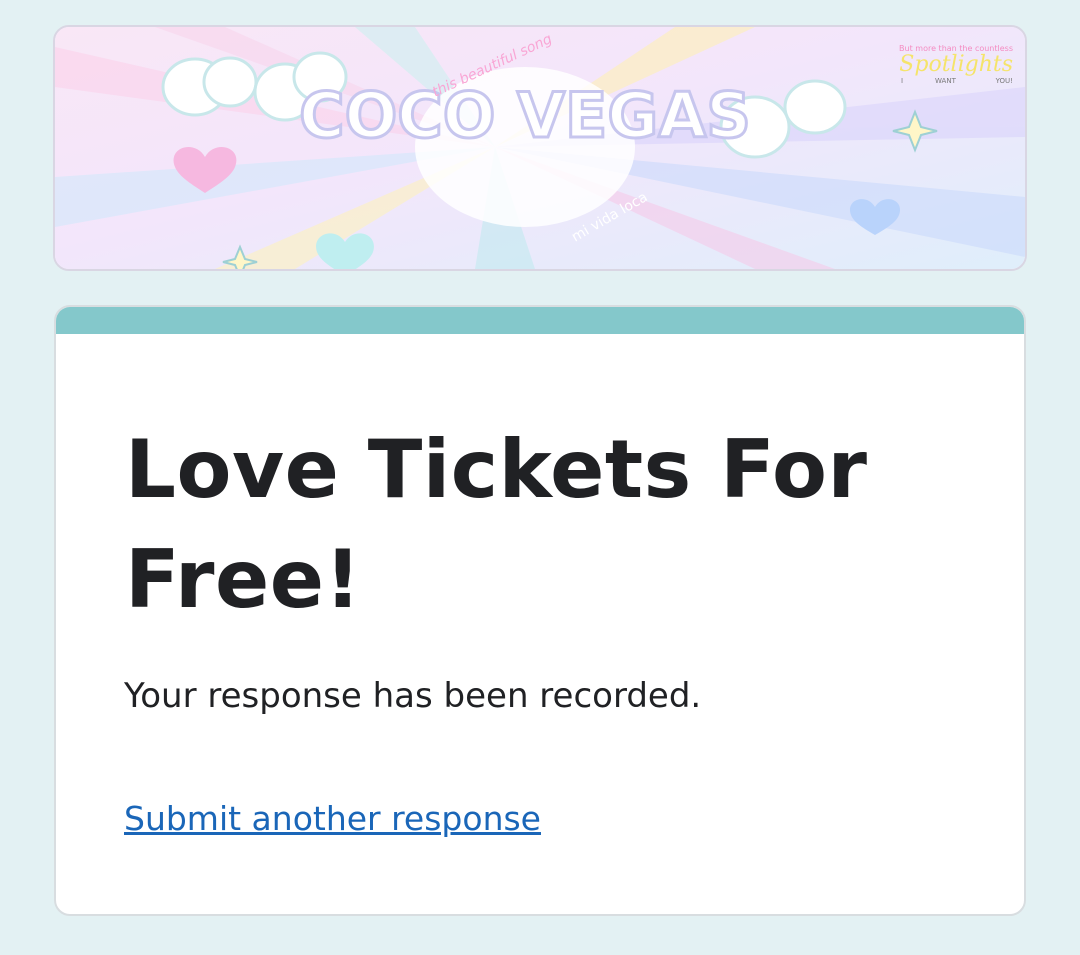 The height and width of the screenshot is (955, 1080). Describe the element at coordinates (540, 320) in the screenshot. I see `card-accent-bar` at that location.